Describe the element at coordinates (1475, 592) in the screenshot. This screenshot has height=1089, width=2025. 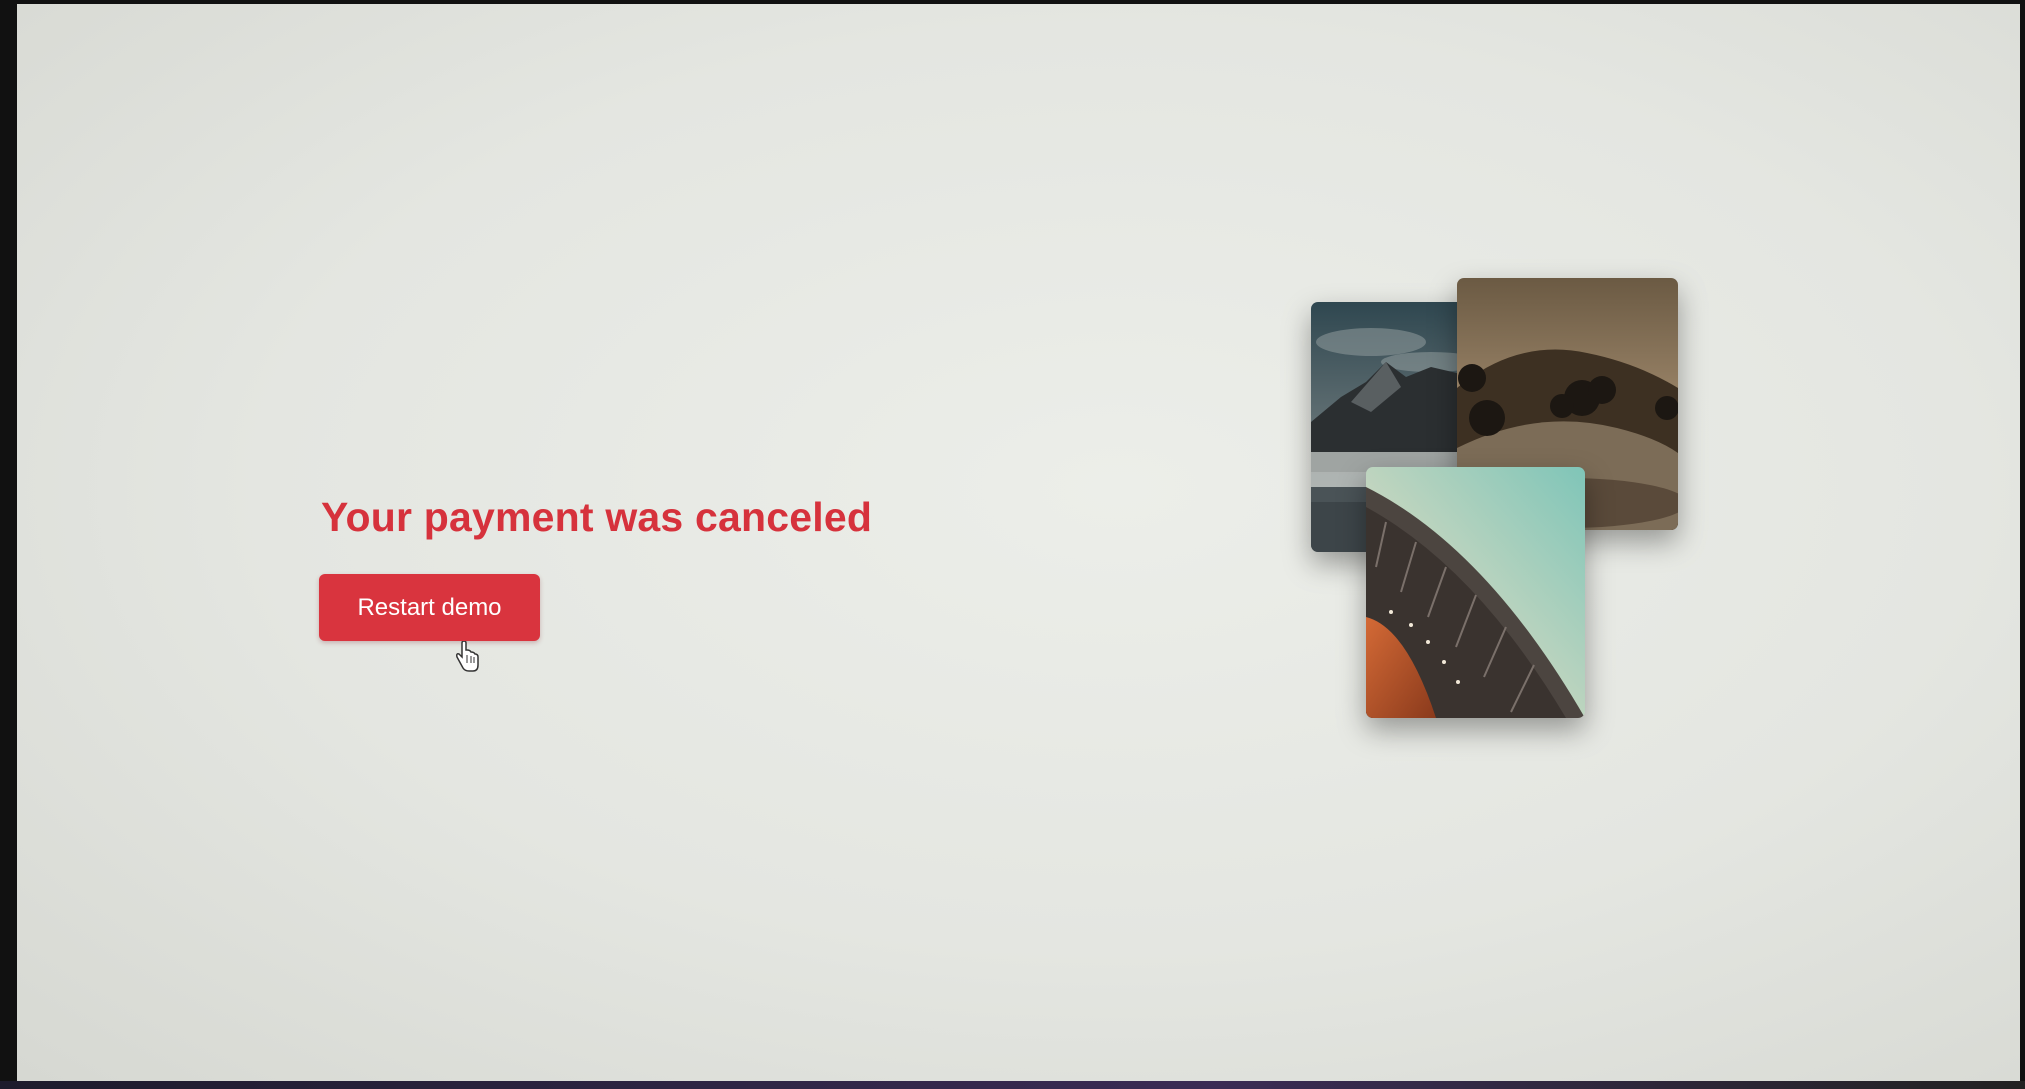
I see `architecture-arch-photo` at that location.